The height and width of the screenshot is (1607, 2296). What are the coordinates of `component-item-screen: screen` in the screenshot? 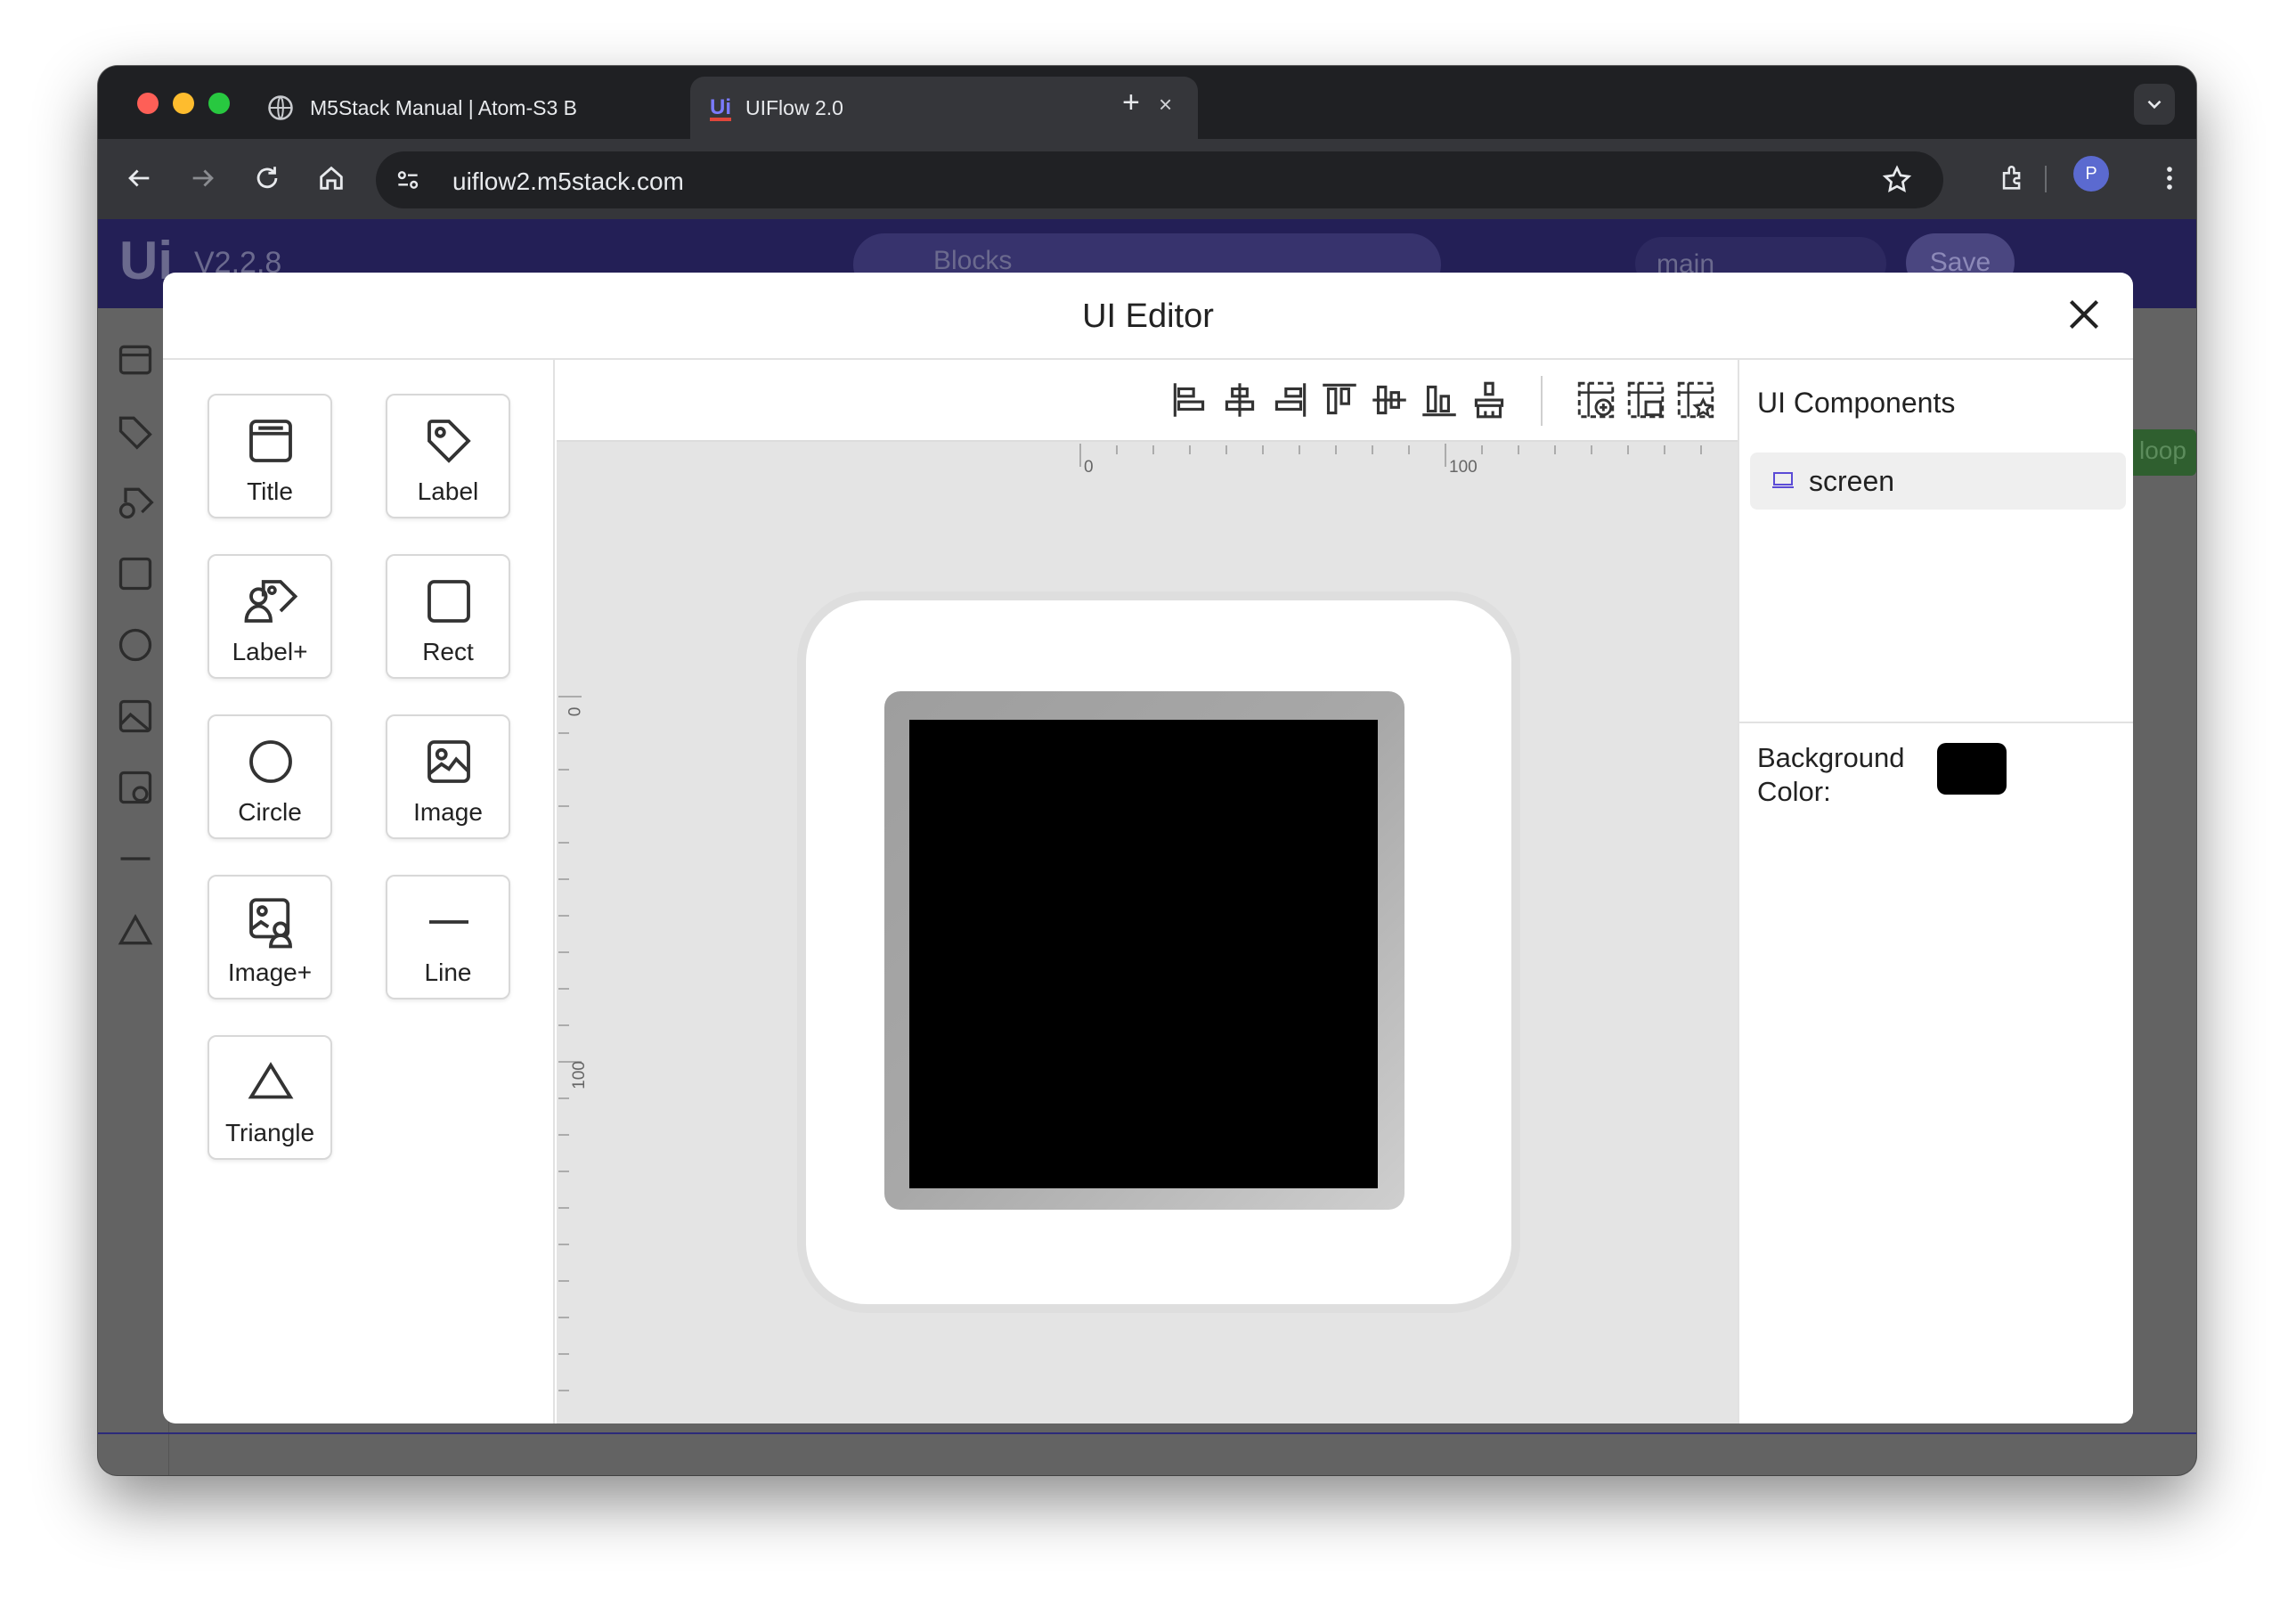 It's located at (1938, 481).